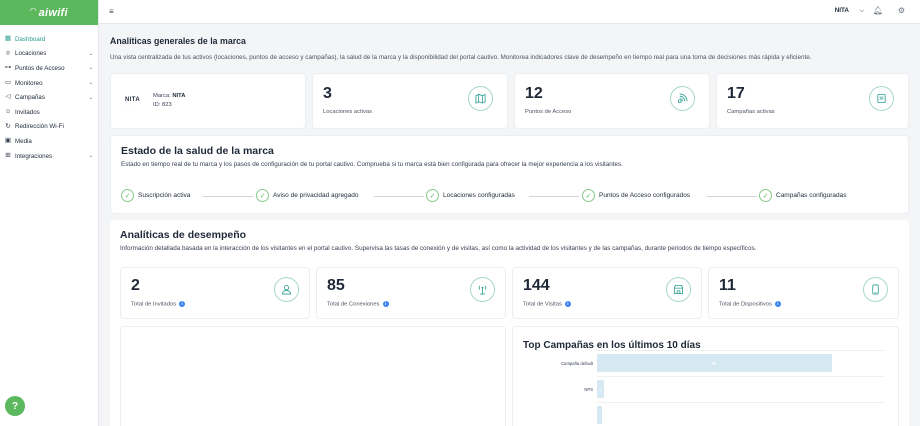 This screenshot has width=920, height=426. Describe the element at coordinates (327, 93) in the screenshot. I see `stat-value: 3` at that location.